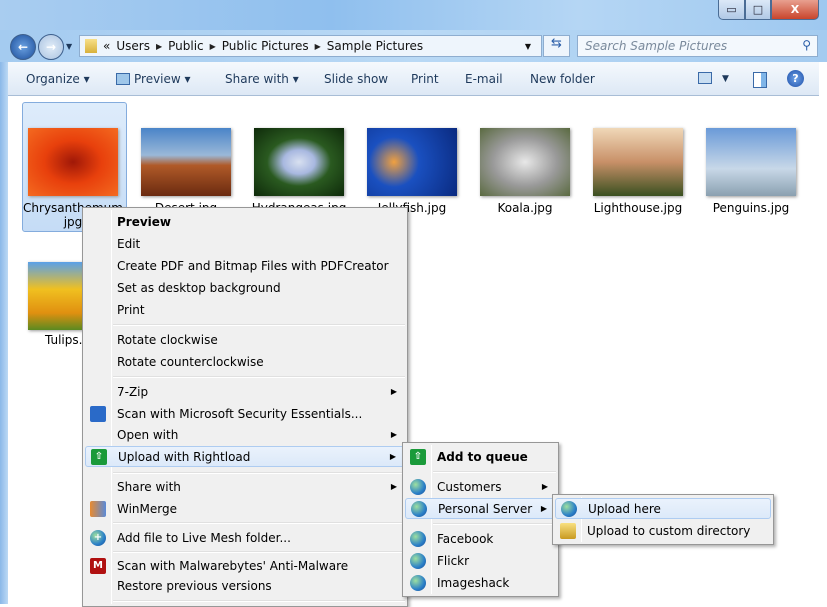 This screenshot has height=607, width=827. Describe the element at coordinates (525, 208) in the screenshot. I see `file-label-koala: Koala.jpg` at that location.